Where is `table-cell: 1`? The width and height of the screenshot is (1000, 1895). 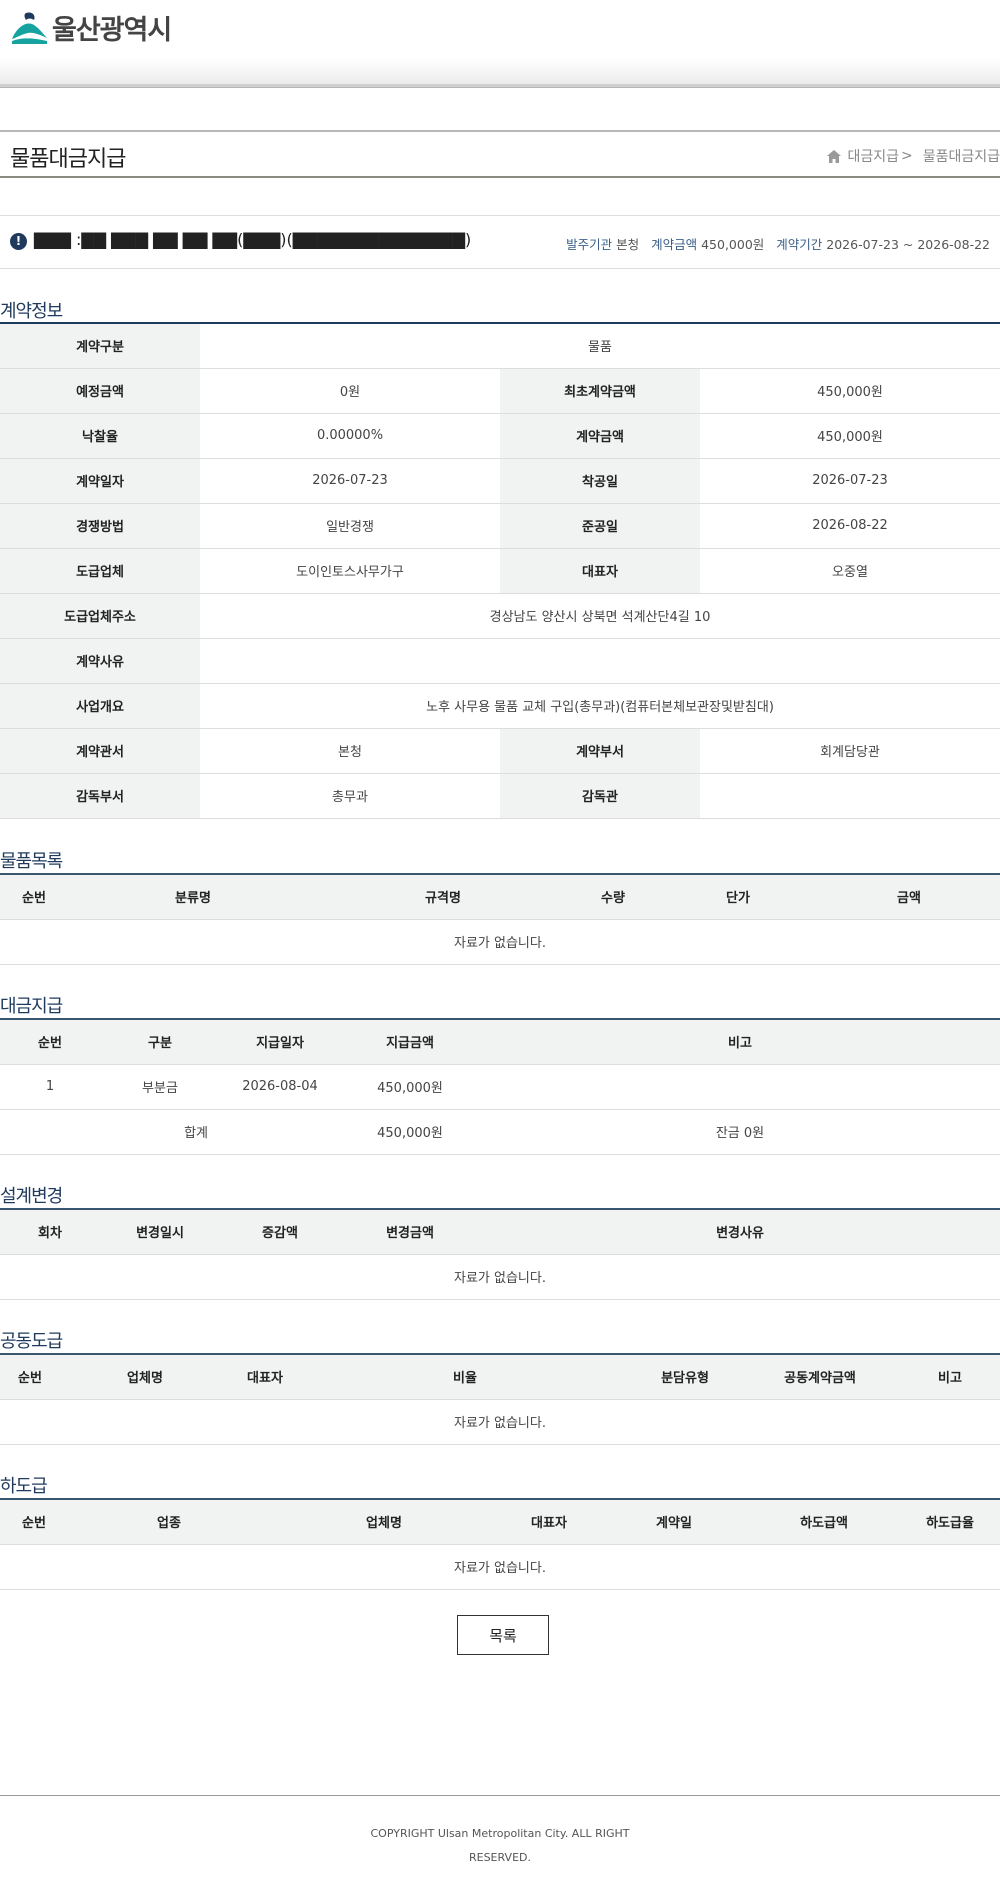 table-cell: 1 is located at coordinates (50, 1087).